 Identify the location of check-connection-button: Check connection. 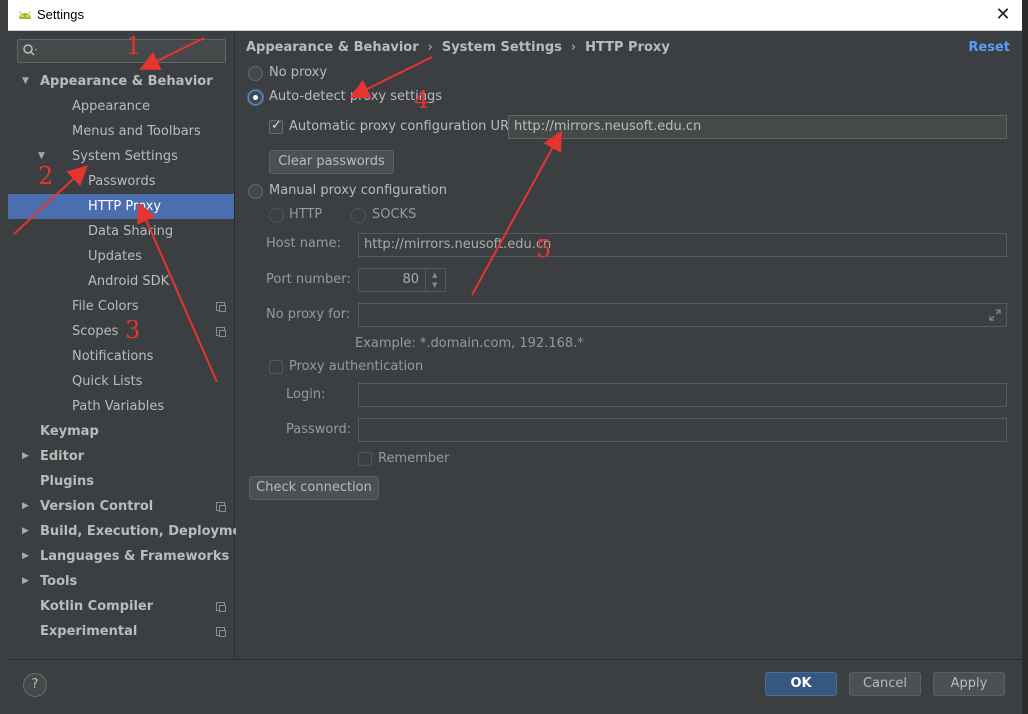
(314, 488).